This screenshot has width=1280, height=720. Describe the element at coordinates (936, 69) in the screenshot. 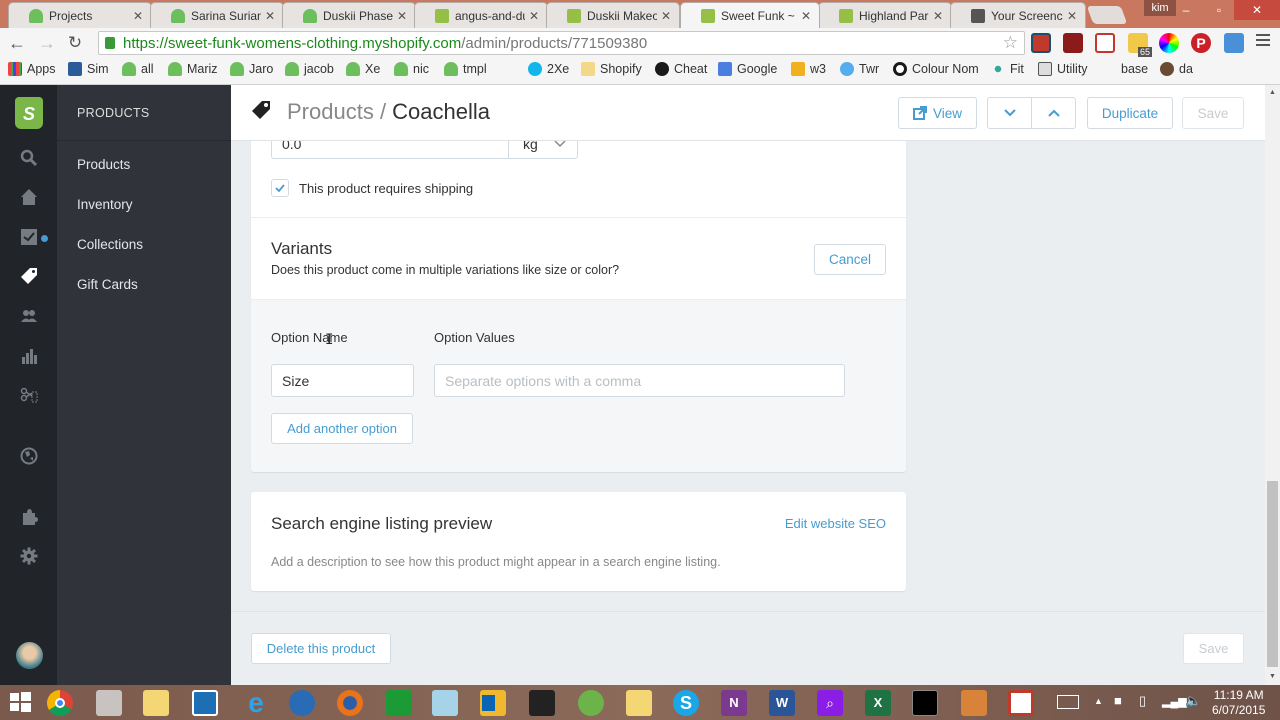

I see `bookmark-item: Colour Nom` at that location.